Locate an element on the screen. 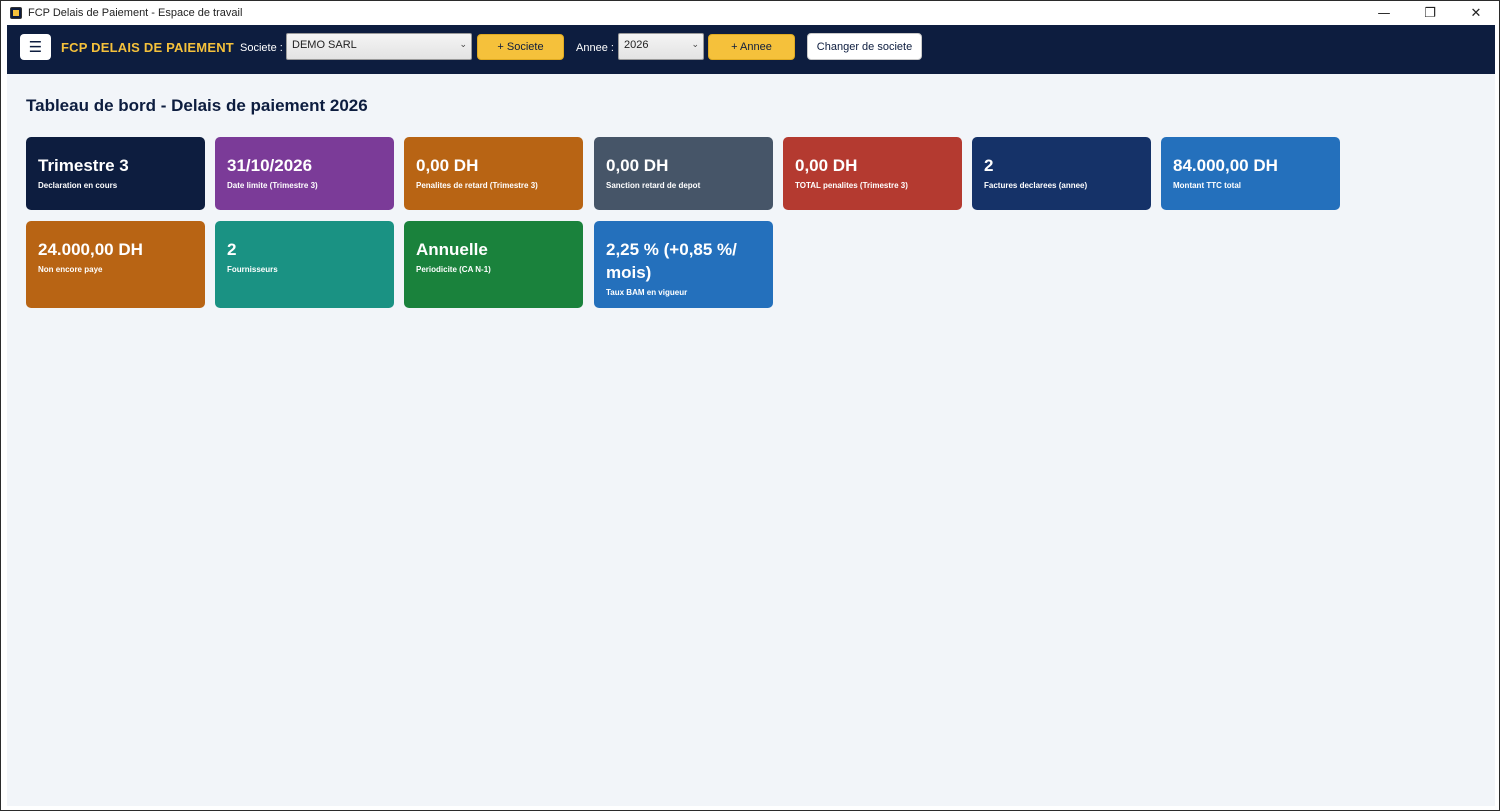 The image size is (1500, 811). annee-select: 2026 ⌄ is located at coordinates (661, 46).